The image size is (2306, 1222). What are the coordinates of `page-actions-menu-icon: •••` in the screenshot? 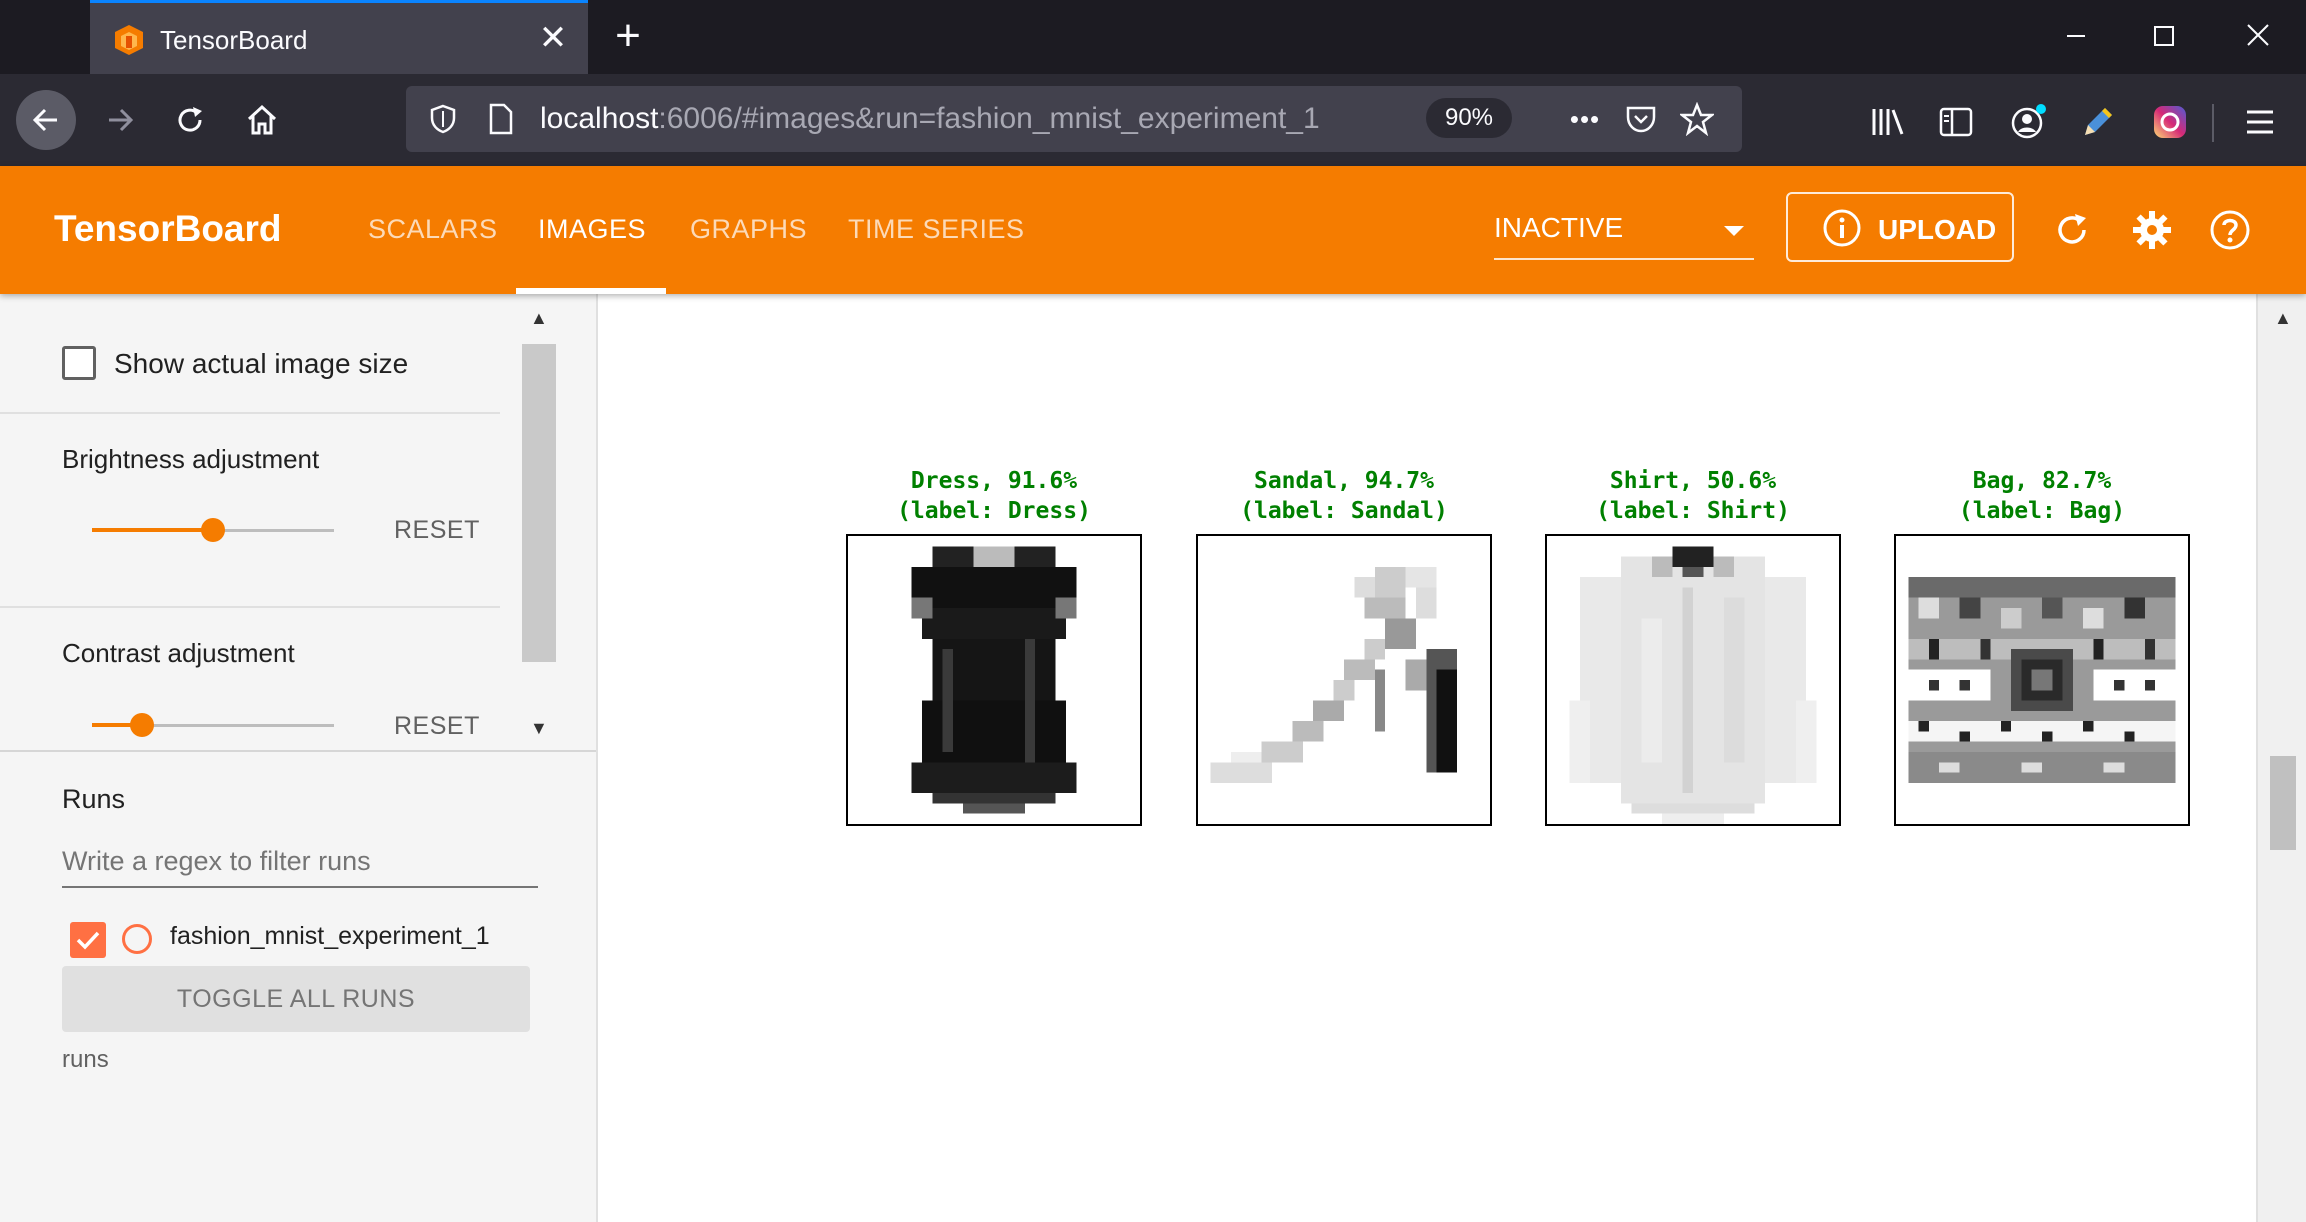 It's located at (1585, 119).